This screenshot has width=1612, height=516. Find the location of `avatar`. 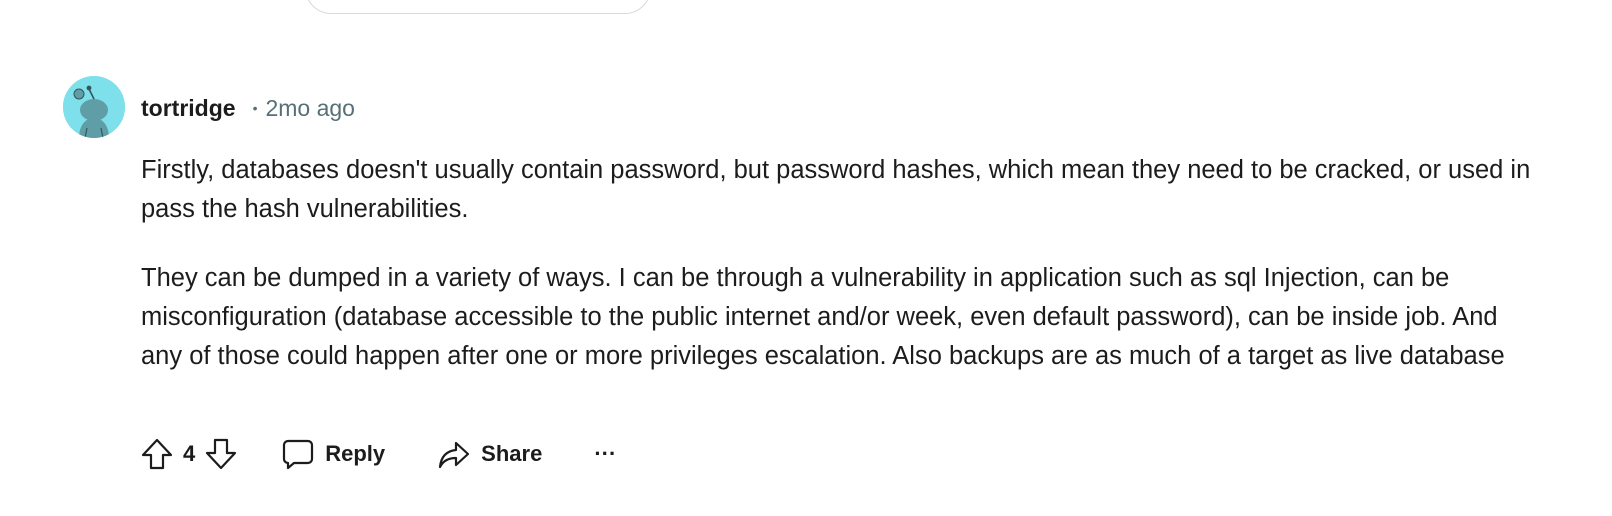

avatar is located at coordinates (94, 107).